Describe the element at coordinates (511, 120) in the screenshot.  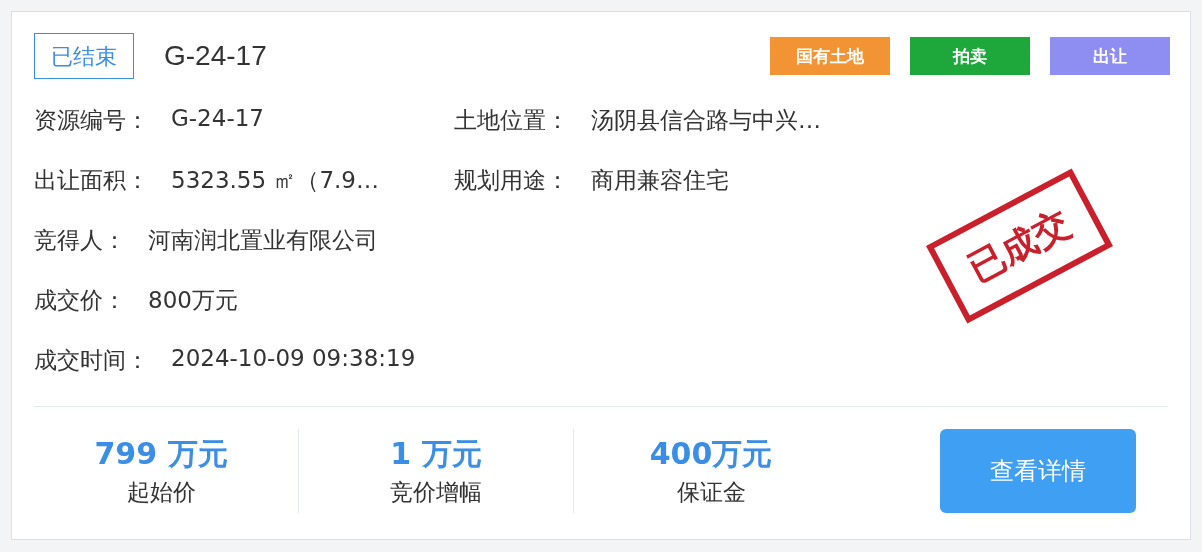
I see `field-label: 土地位置：` at that location.